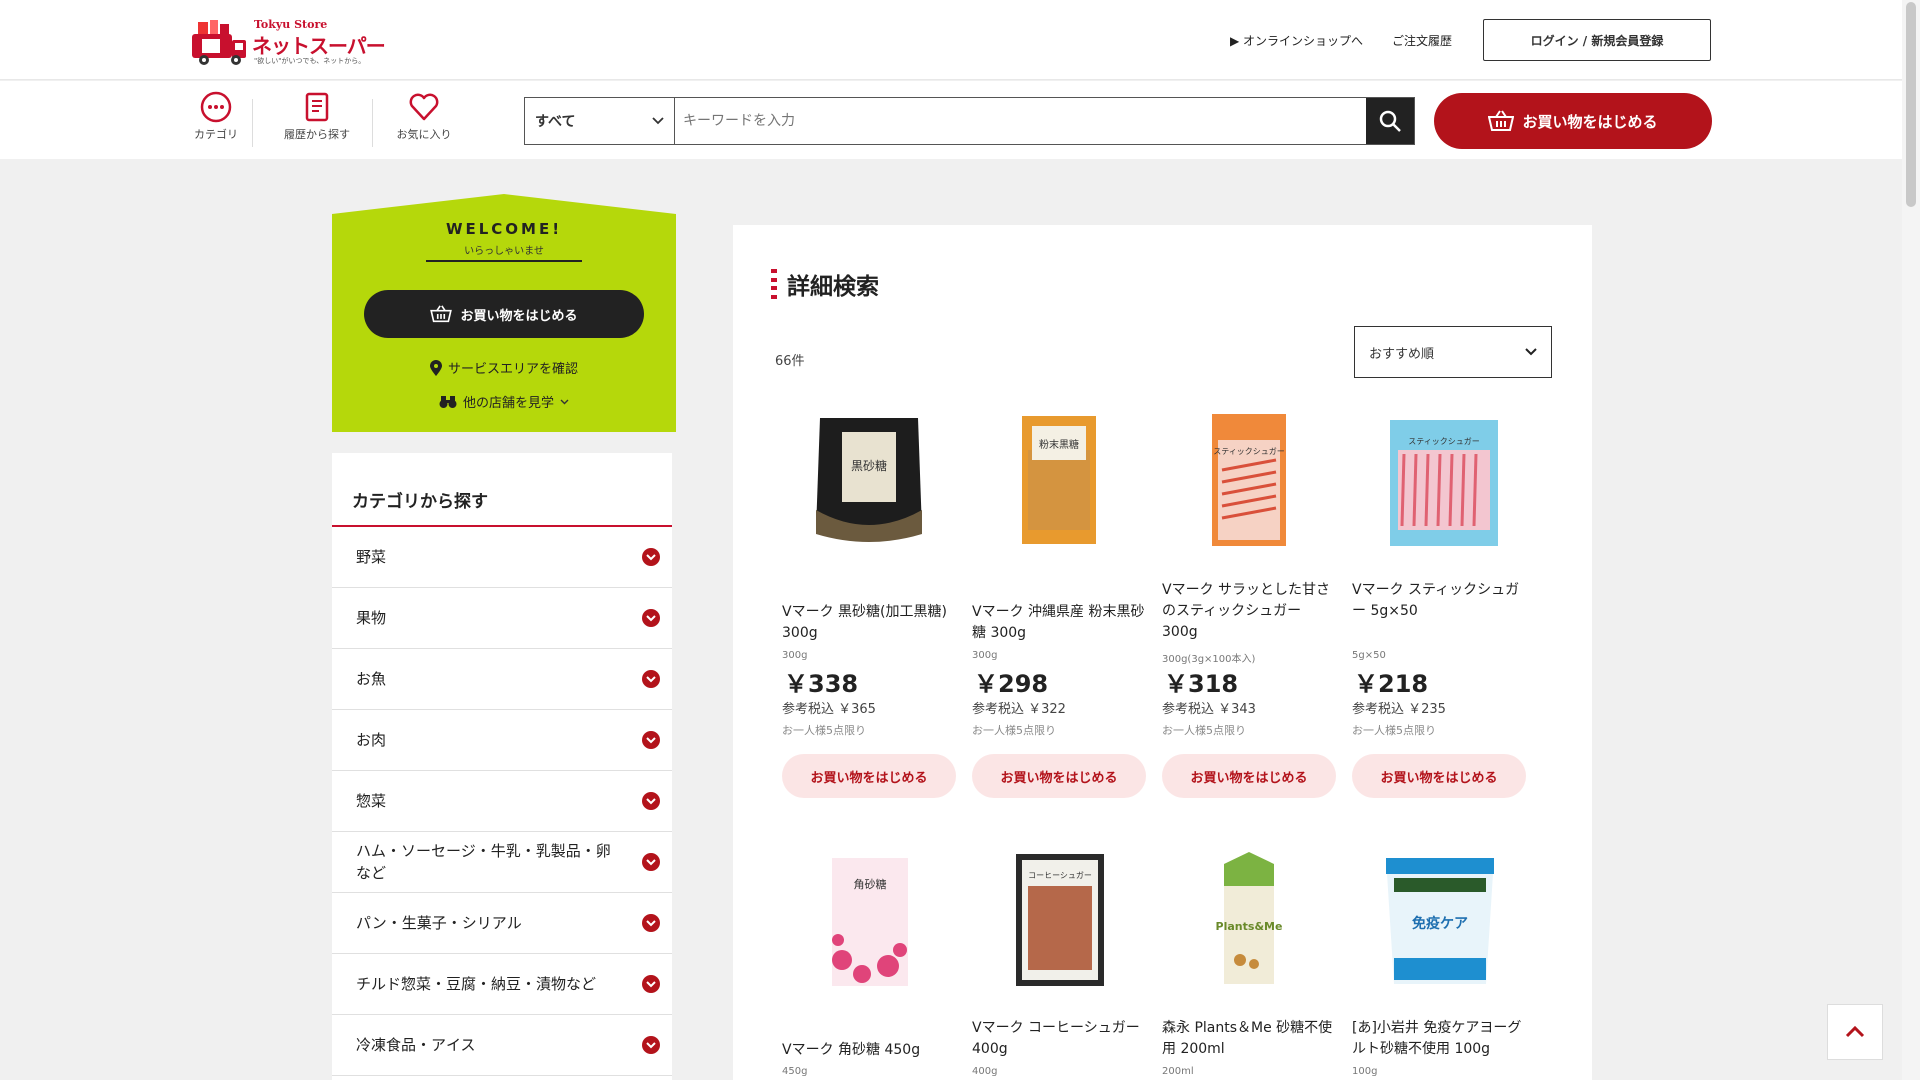 The image size is (1920, 1080). What do you see at coordinates (1911, 104) in the screenshot?
I see `scrollbar-thumb` at bounding box center [1911, 104].